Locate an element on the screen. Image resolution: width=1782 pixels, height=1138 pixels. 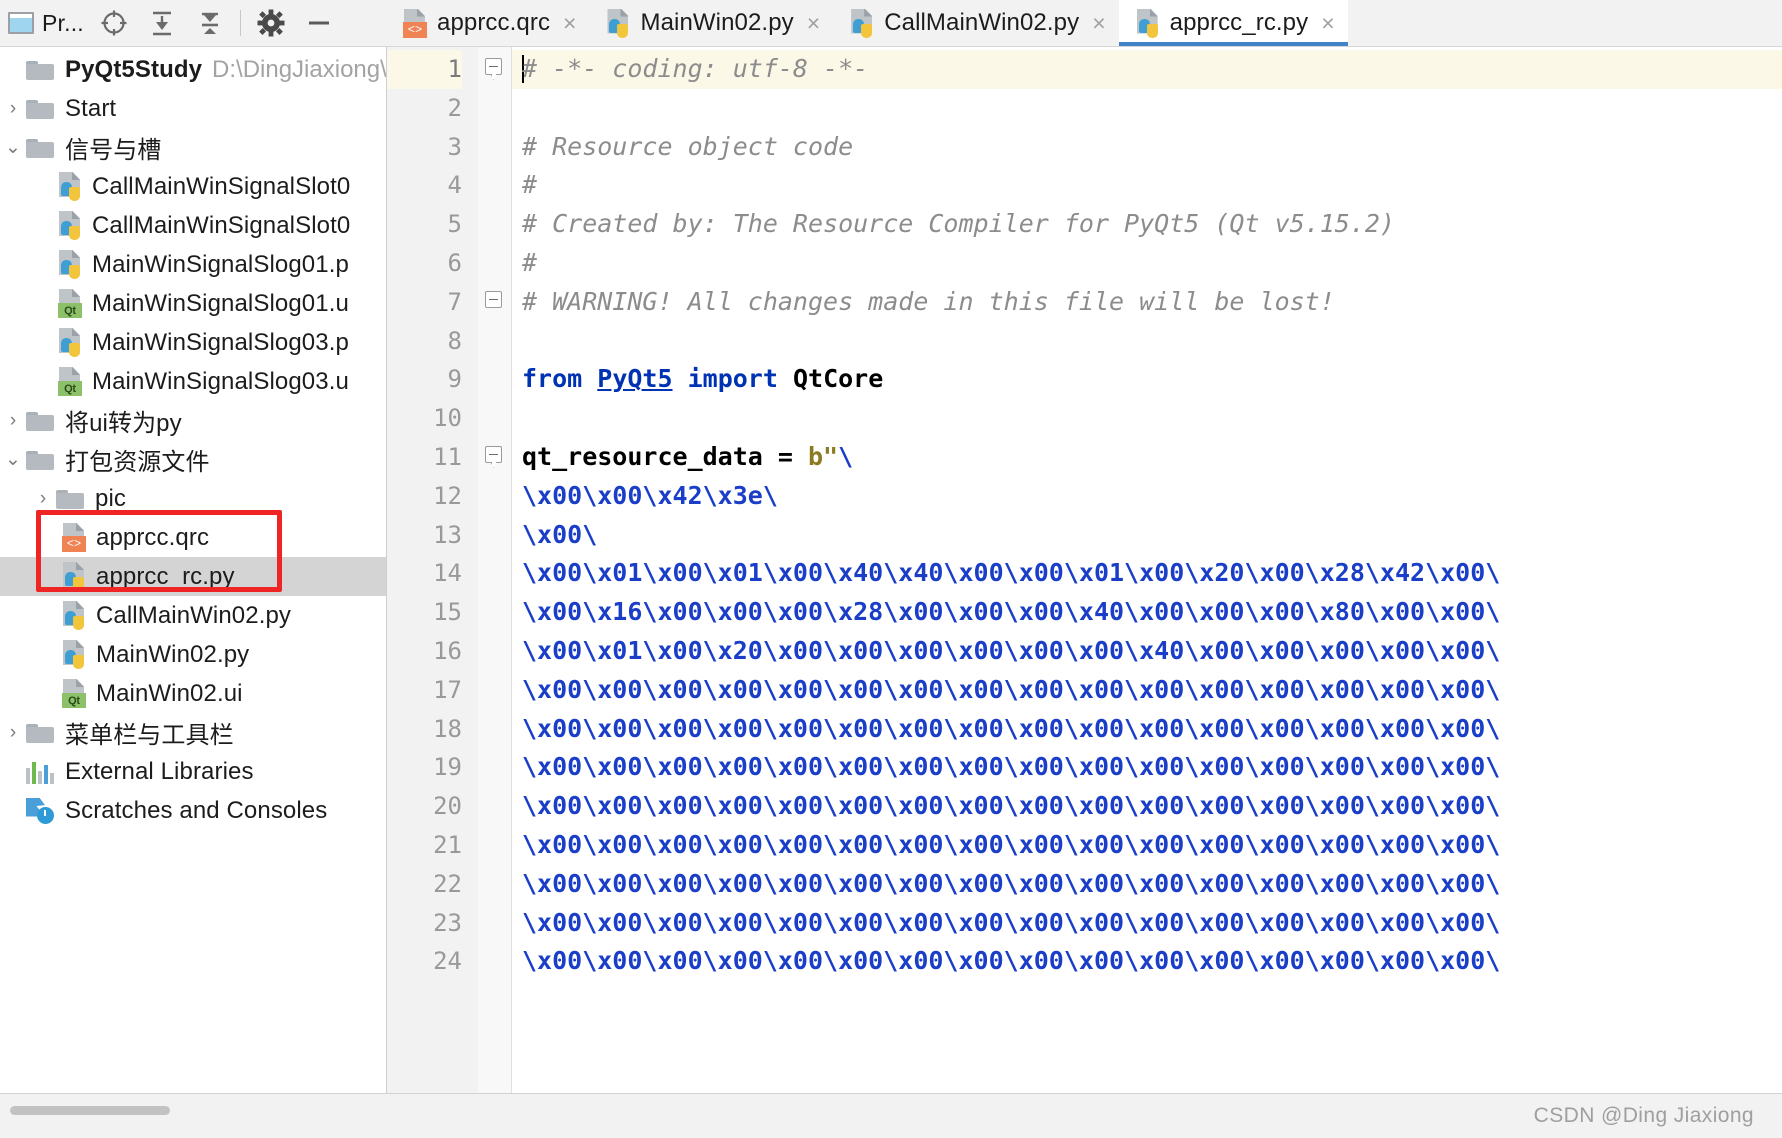
editor-tab-apprcc-rc-py: apprcc_rc.py × is located at coordinates (1233, 23).